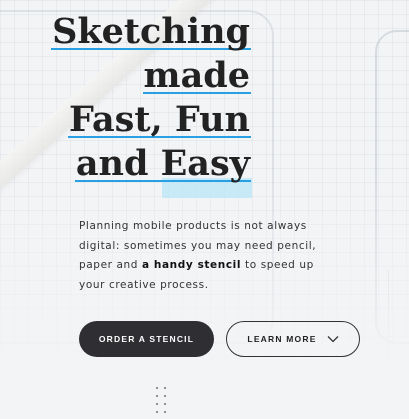  I want to click on headline-line: Sketching, so click(151, 32).